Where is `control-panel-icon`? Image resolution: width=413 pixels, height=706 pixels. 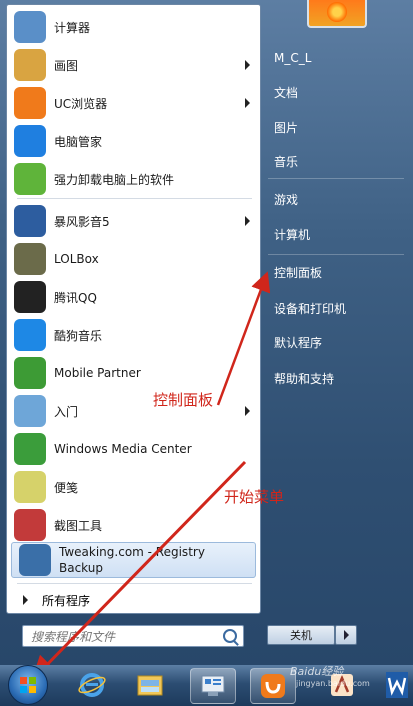
control-panel-icon is located at coordinates (213, 685).